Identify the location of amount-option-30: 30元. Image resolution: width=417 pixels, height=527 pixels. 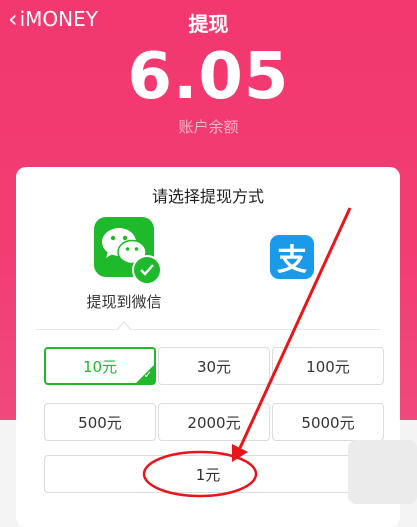
(214, 366).